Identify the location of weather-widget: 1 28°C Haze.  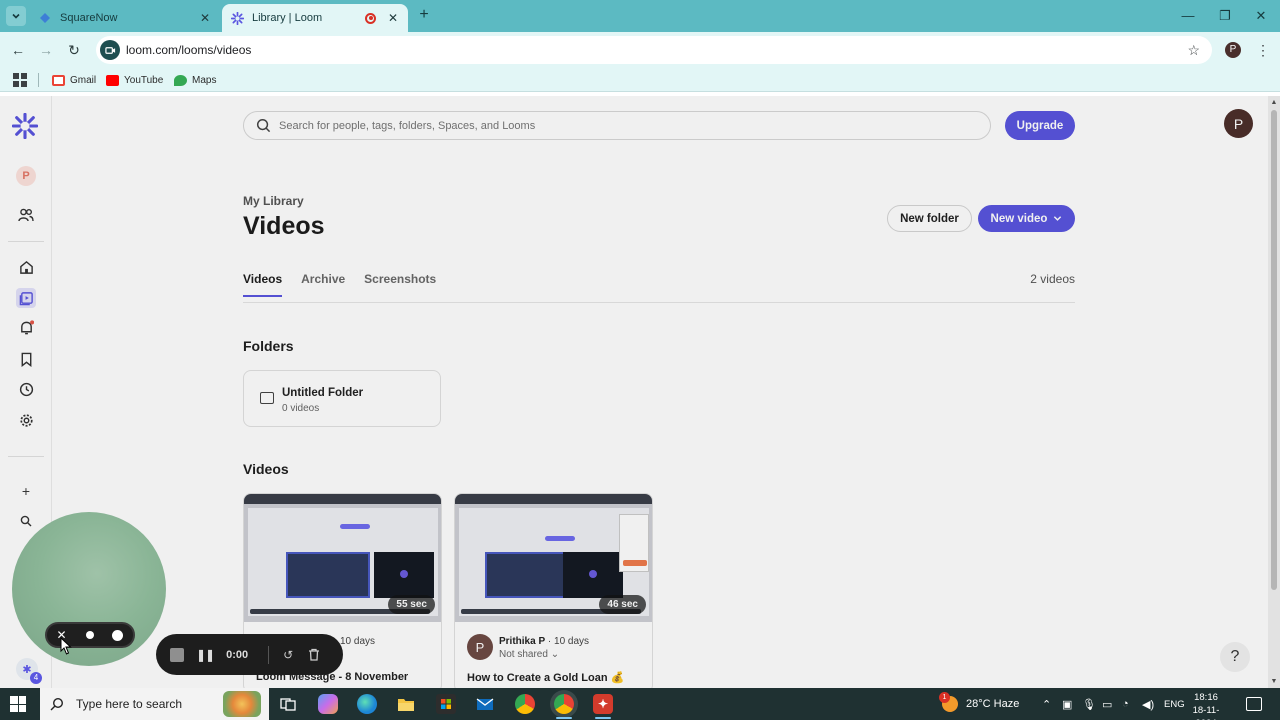
(979, 704).